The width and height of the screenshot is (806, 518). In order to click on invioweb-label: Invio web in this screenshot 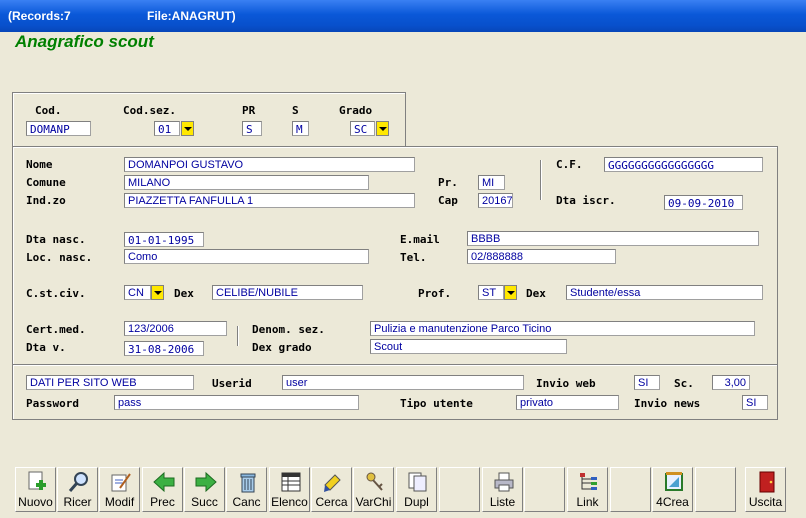, I will do `click(566, 383)`.